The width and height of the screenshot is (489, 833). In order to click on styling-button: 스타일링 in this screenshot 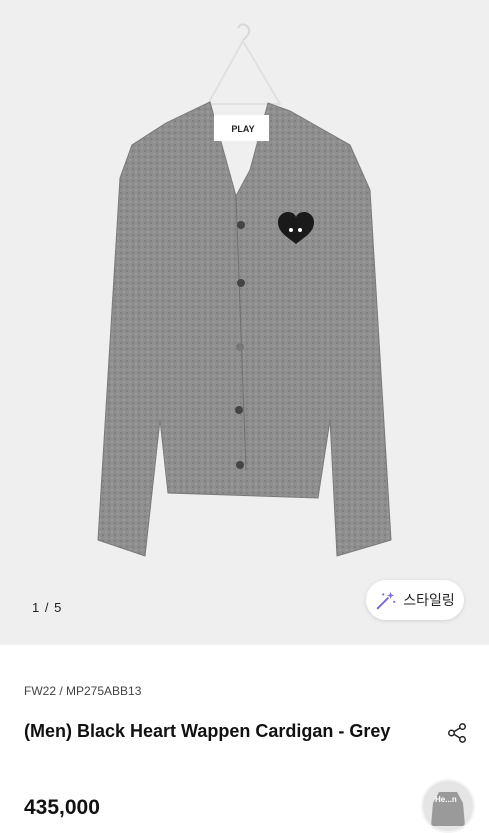, I will do `click(415, 600)`.